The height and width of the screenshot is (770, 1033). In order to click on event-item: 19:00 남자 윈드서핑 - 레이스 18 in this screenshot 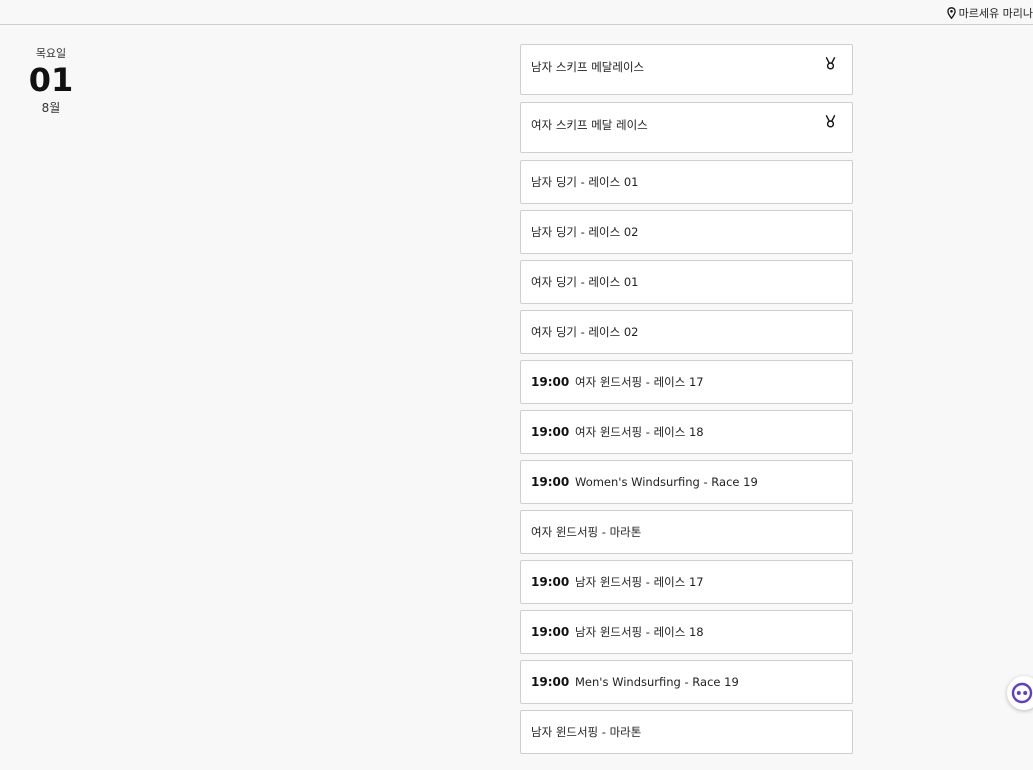, I will do `click(686, 632)`.